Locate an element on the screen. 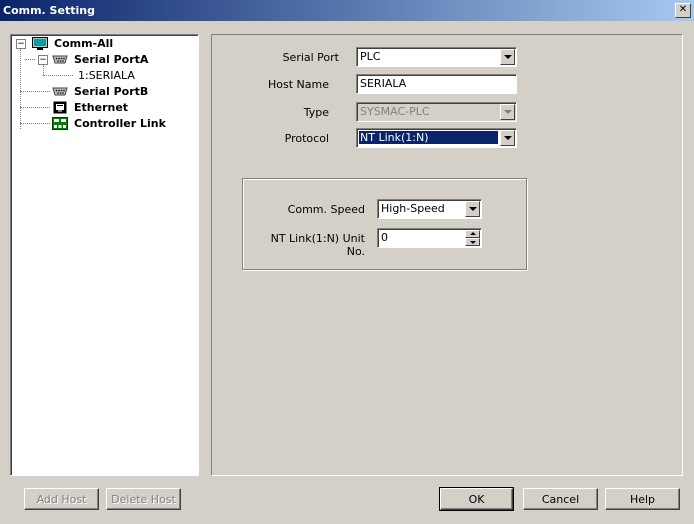  protocol-select: NT Link(1:N) is located at coordinates (436, 138).